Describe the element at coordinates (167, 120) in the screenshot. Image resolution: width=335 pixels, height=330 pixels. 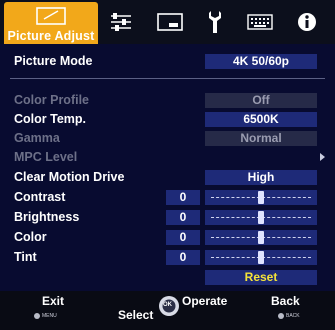
I see `menu-row-color-temp: Color Temp. 6500K` at that location.